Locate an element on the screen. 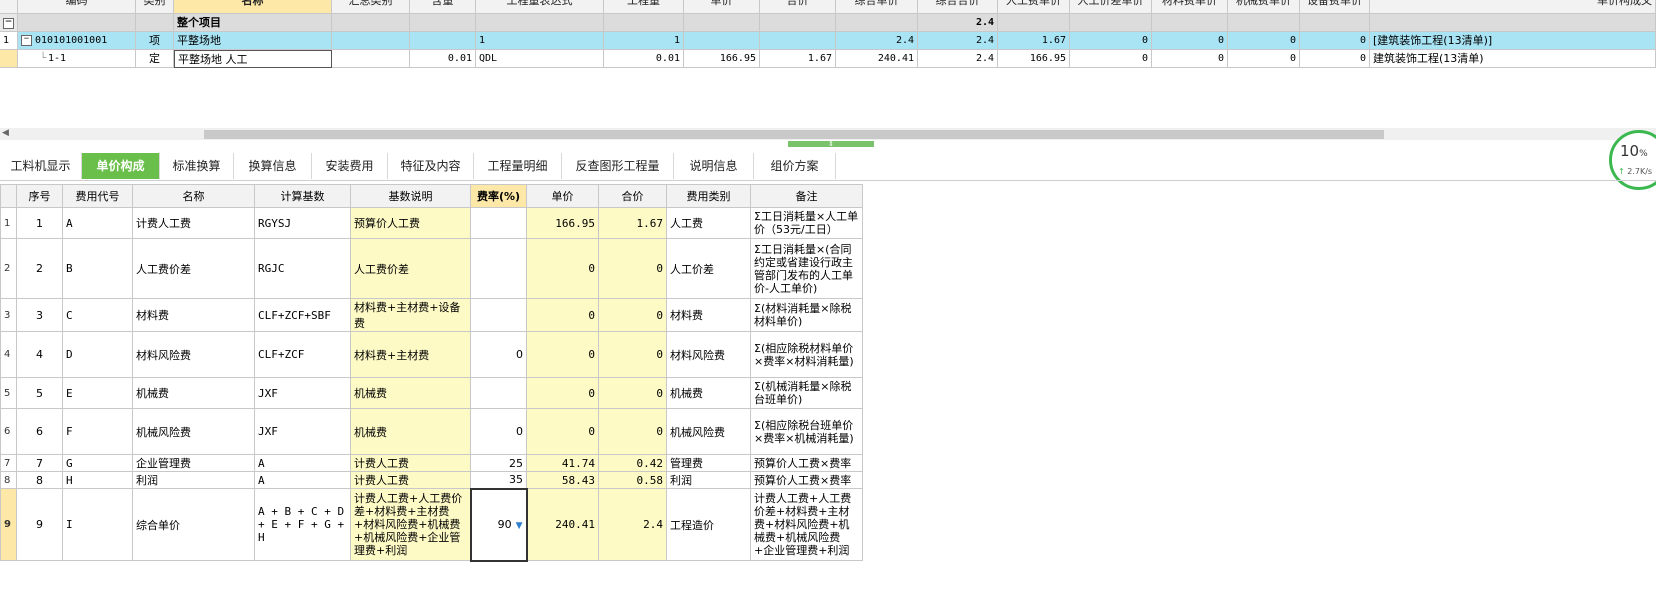  sub-price: 166.95 is located at coordinates (722, 59).